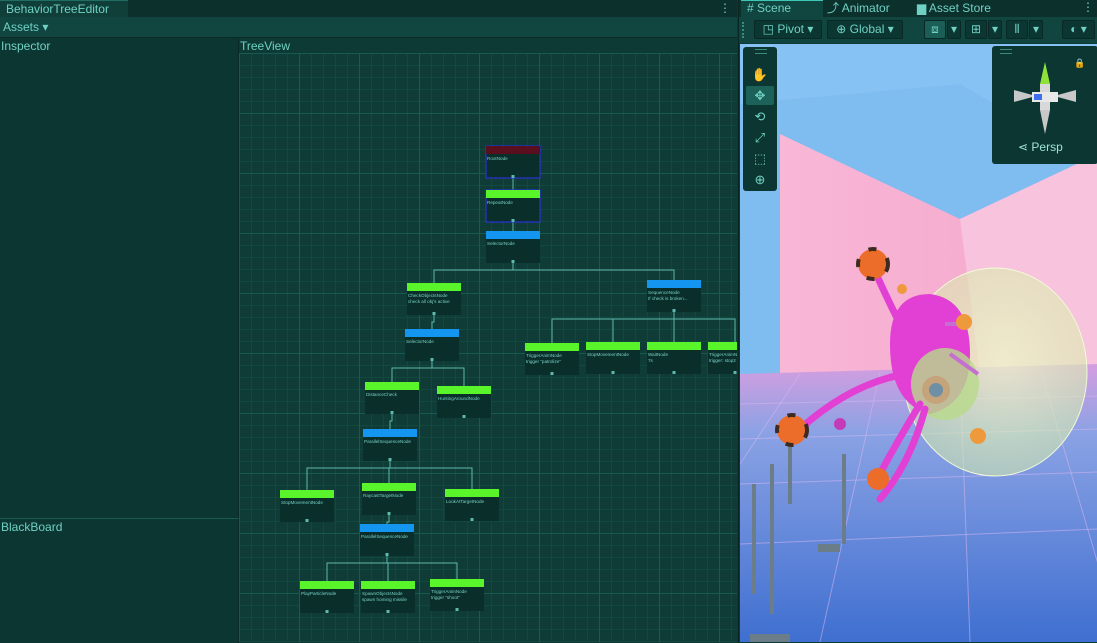  I want to click on audio-button: ⦀, so click(1017, 29).